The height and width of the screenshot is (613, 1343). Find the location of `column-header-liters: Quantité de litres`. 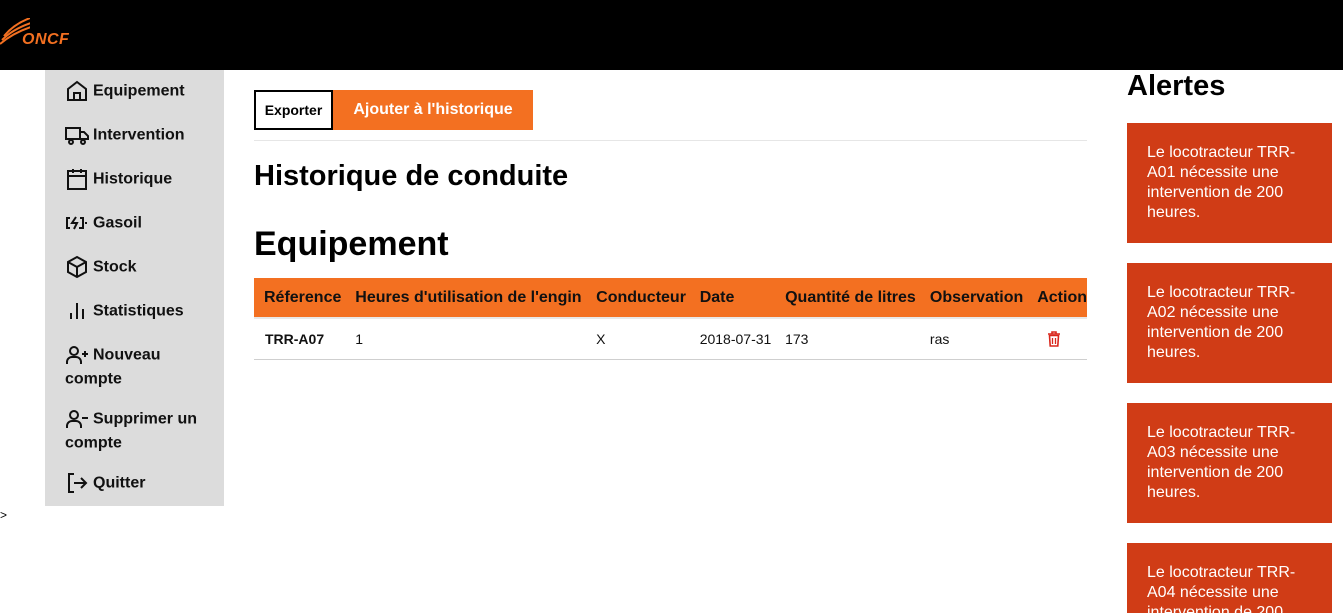

column-header-liters: Quantité de litres is located at coordinates (850, 297).